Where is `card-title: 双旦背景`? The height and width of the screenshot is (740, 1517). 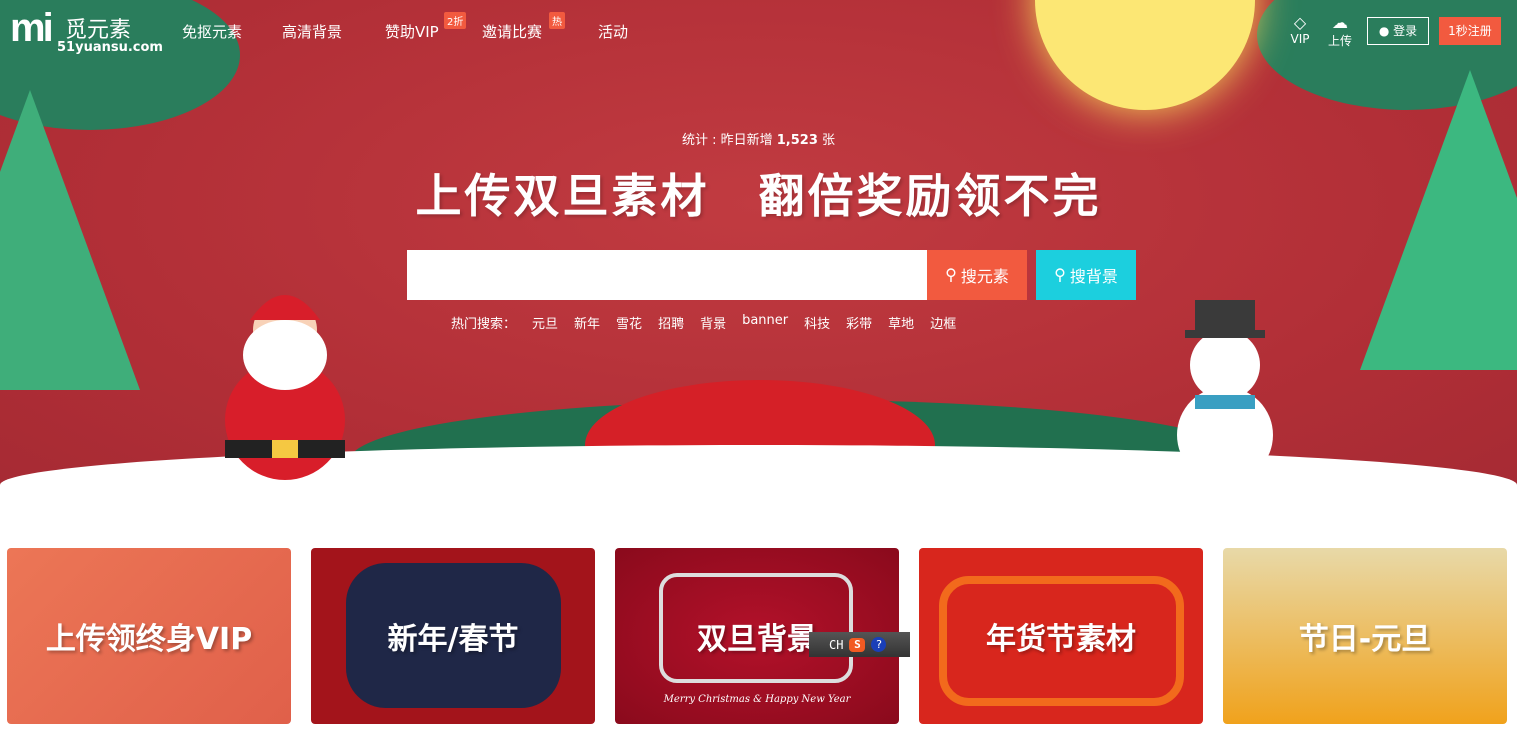 card-title: 双旦背景 is located at coordinates (757, 639).